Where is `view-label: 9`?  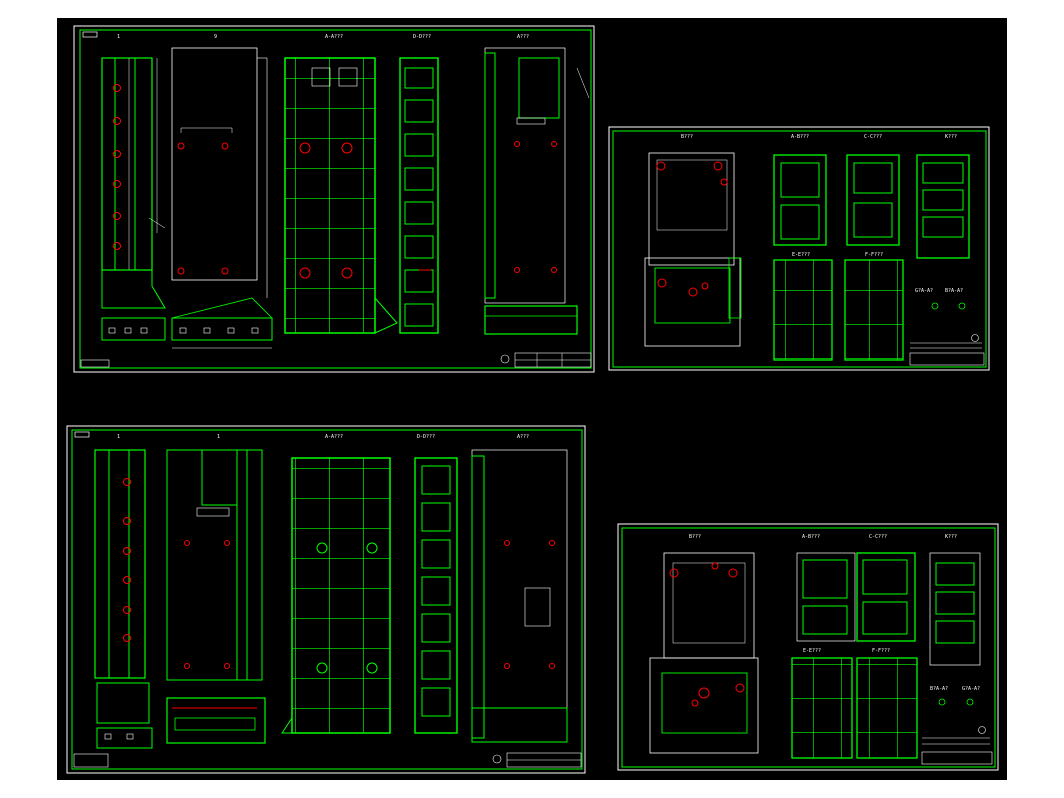
view-label: 9 is located at coordinates (215, 37).